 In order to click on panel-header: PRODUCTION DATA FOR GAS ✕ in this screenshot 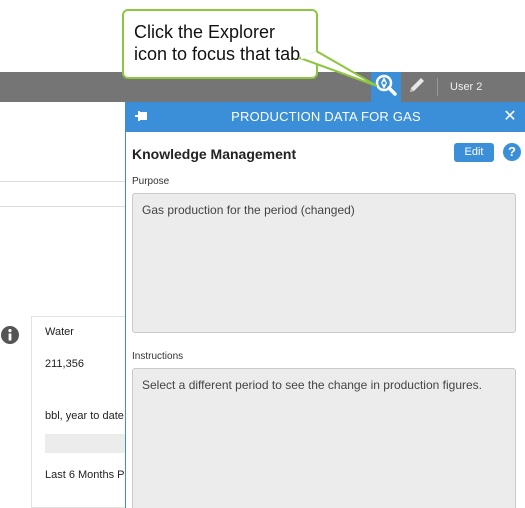, I will do `click(325, 117)`.